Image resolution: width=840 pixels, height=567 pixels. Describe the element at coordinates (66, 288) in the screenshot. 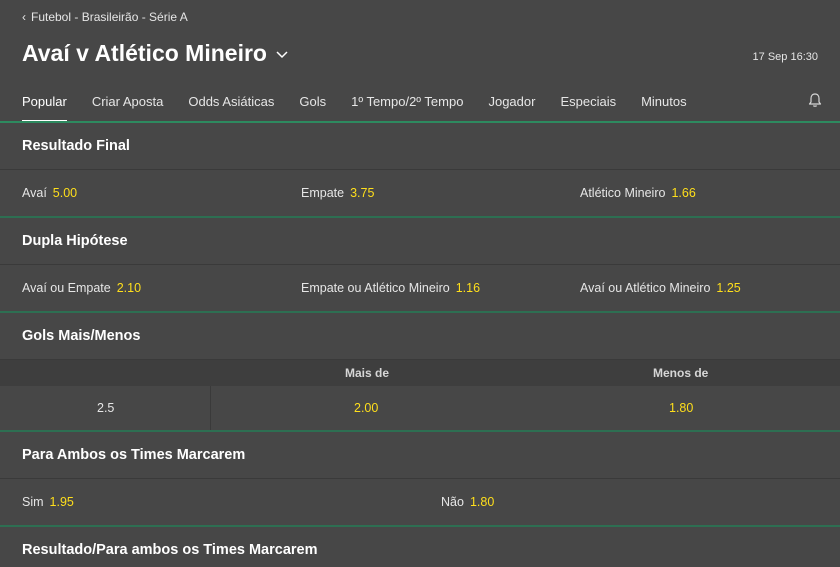

I see `selection-label: Avaí ou Empate` at that location.